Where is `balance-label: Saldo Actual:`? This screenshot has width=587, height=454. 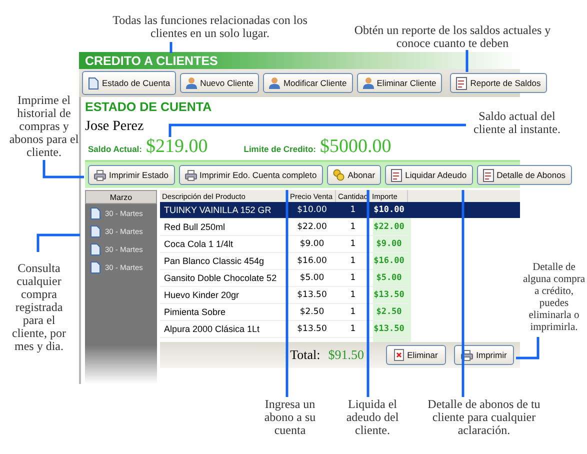
balance-label: Saldo Actual: is located at coordinates (115, 149).